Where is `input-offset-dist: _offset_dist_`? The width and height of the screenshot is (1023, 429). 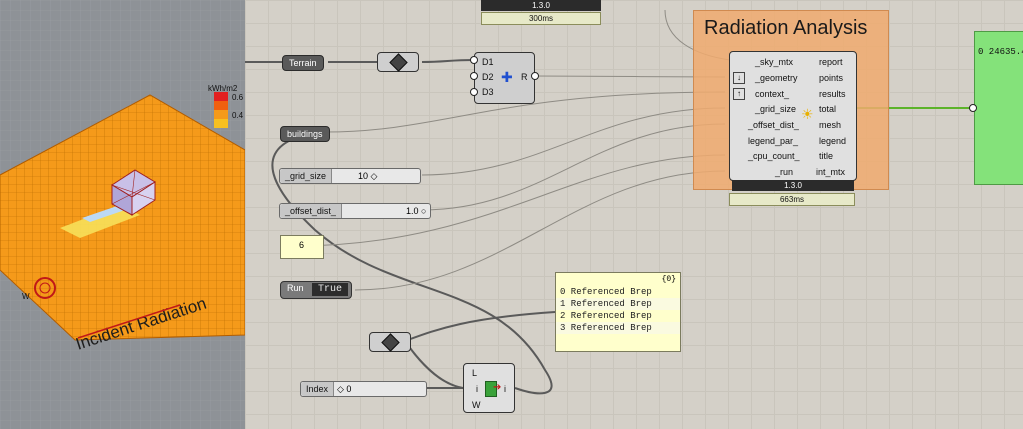 input-offset-dist: _offset_dist_ is located at coordinates (773, 125).